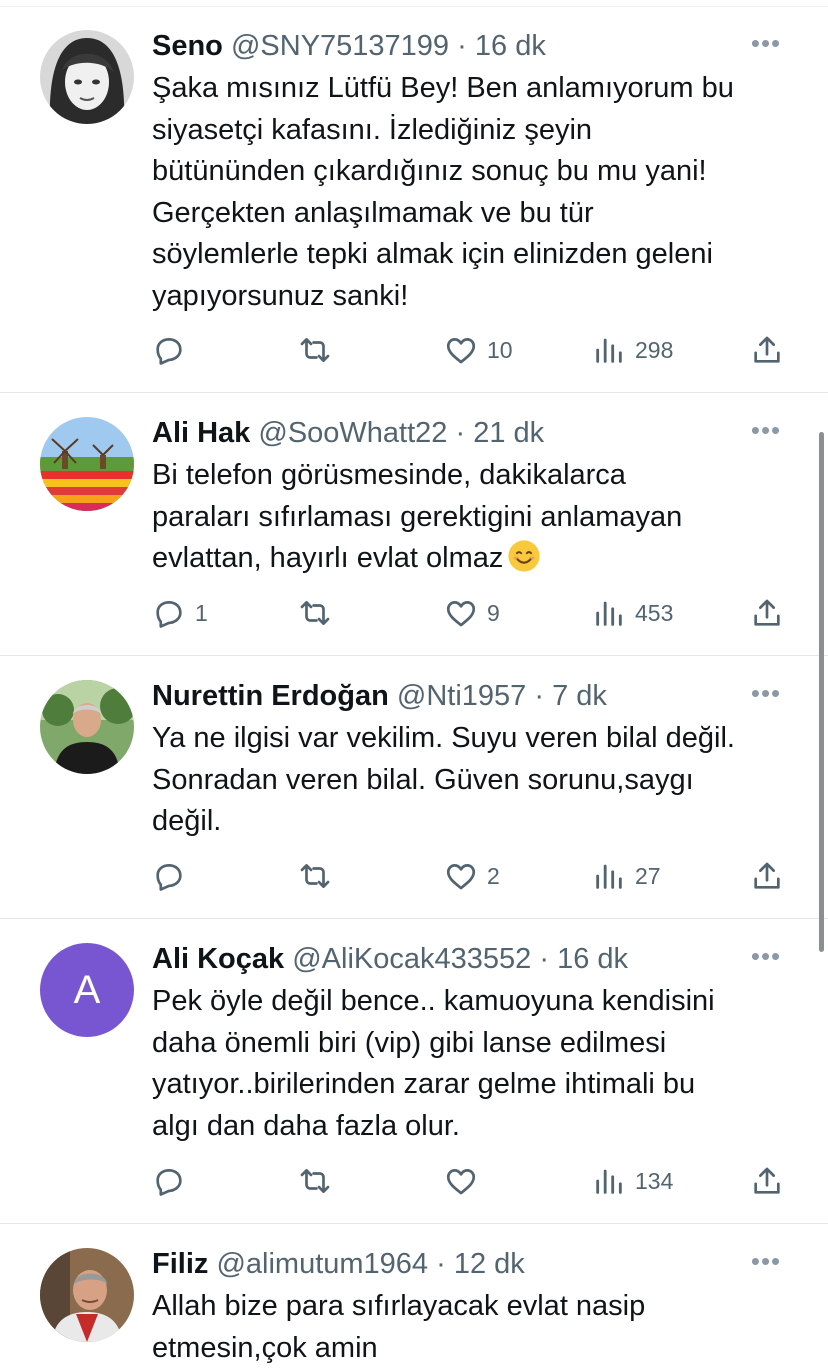 This screenshot has width=828, height=1371. I want to click on views-count: 298, so click(654, 349).